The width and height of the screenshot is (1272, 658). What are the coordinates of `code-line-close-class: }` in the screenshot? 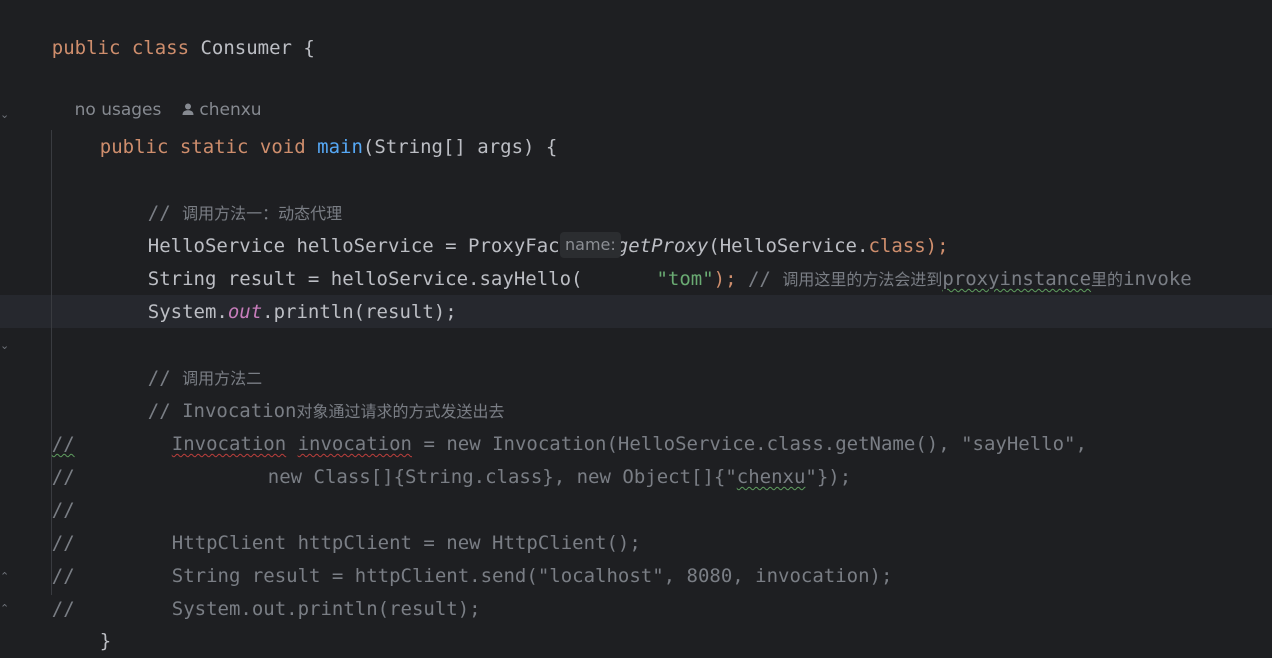 It's located at (639, 641).